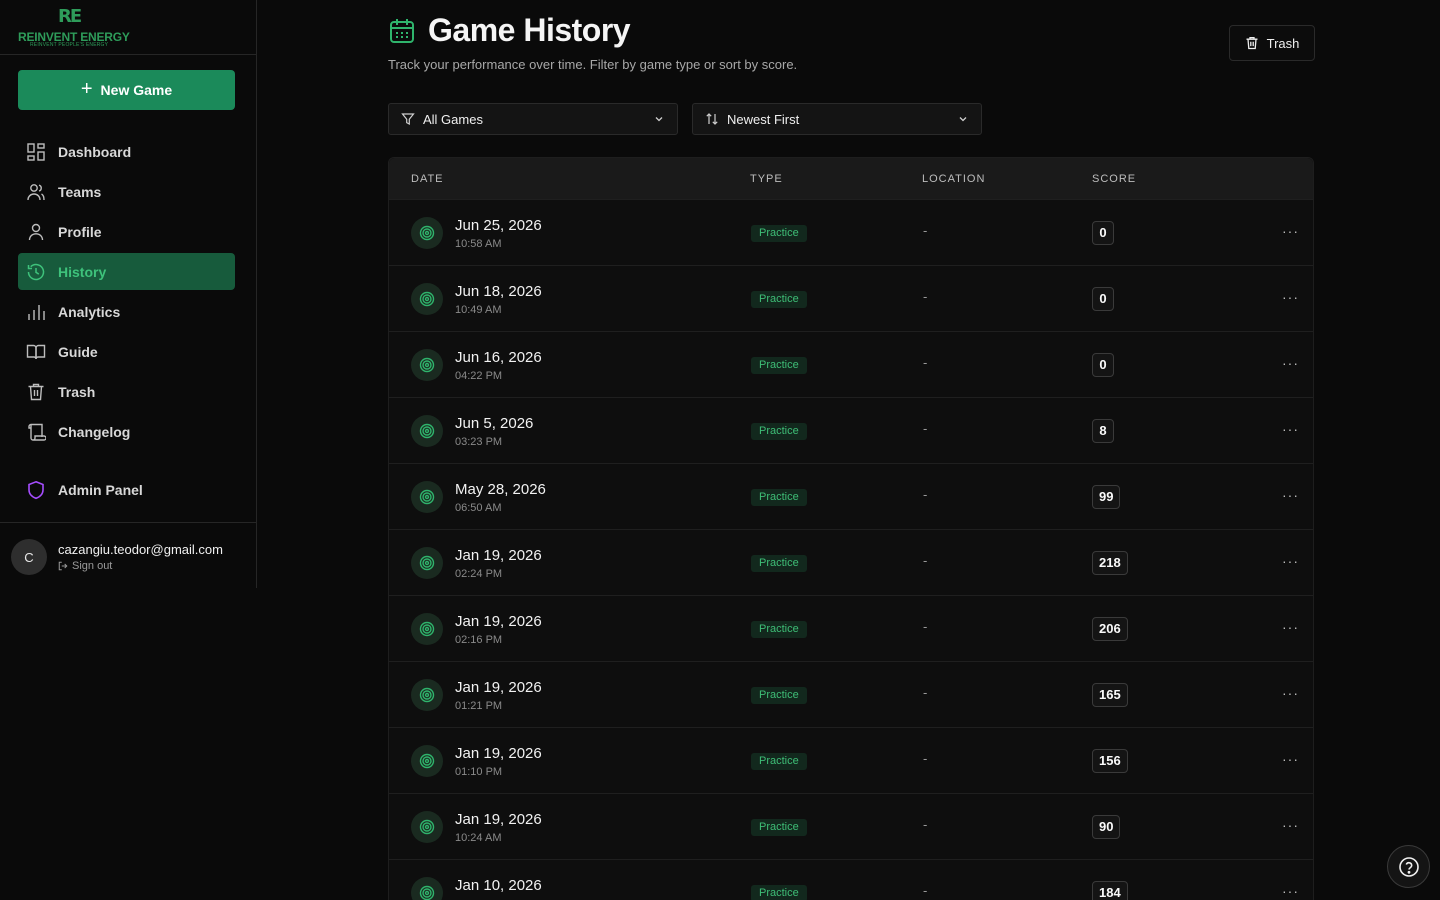 Image resolution: width=1440 pixels, height=900 pixels. What do you see at coordinates (29, 557) in the screenshot?
I see `avatar: C` at bounding box center [29, 557].